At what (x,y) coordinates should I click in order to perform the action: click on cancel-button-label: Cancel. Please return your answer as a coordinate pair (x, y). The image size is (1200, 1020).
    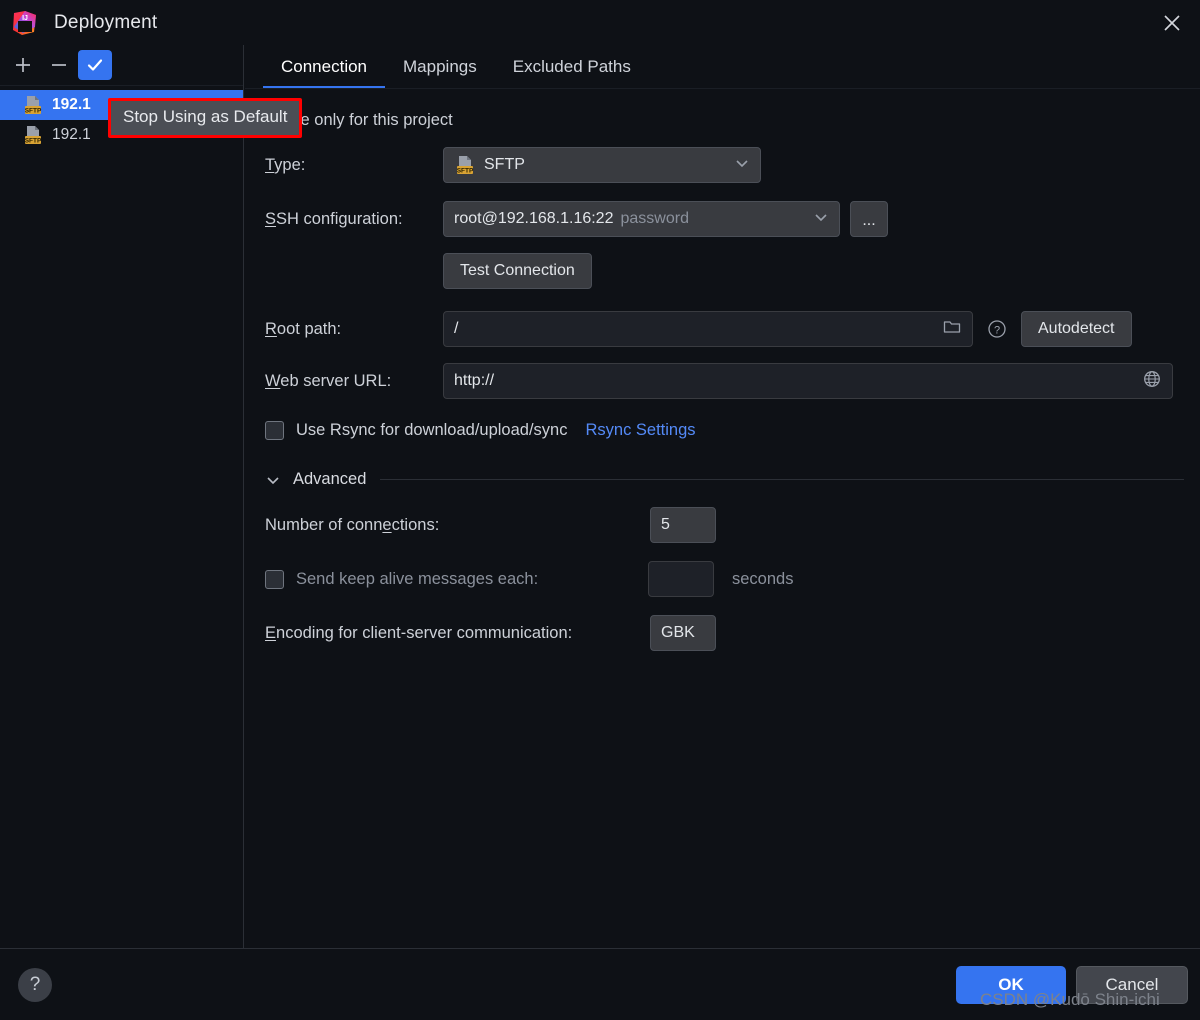
    Looking at the image, I should click on (1132, 984).